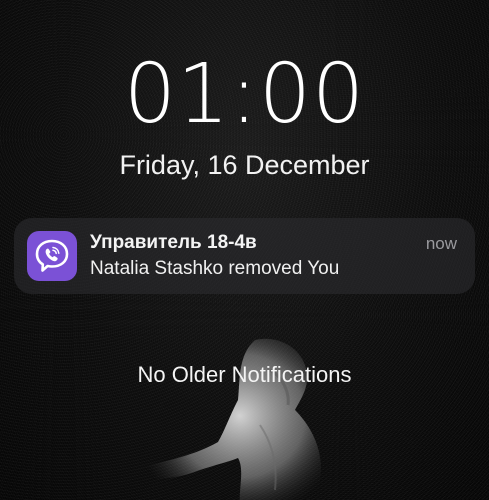  Describe the element at coordinates (244, 374) in the screenshot. I see `no-older-notifications-label: No Older Notifications` at that location.